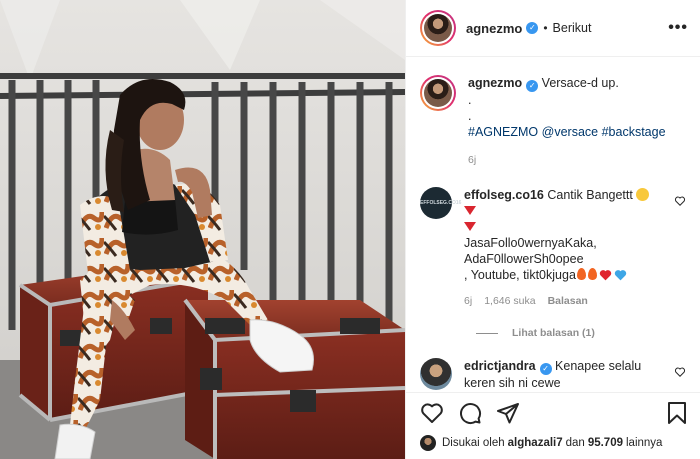 The width and height of the screenshot is (700, 459). I want to click on caption-author-avatar, so click(438, 93).